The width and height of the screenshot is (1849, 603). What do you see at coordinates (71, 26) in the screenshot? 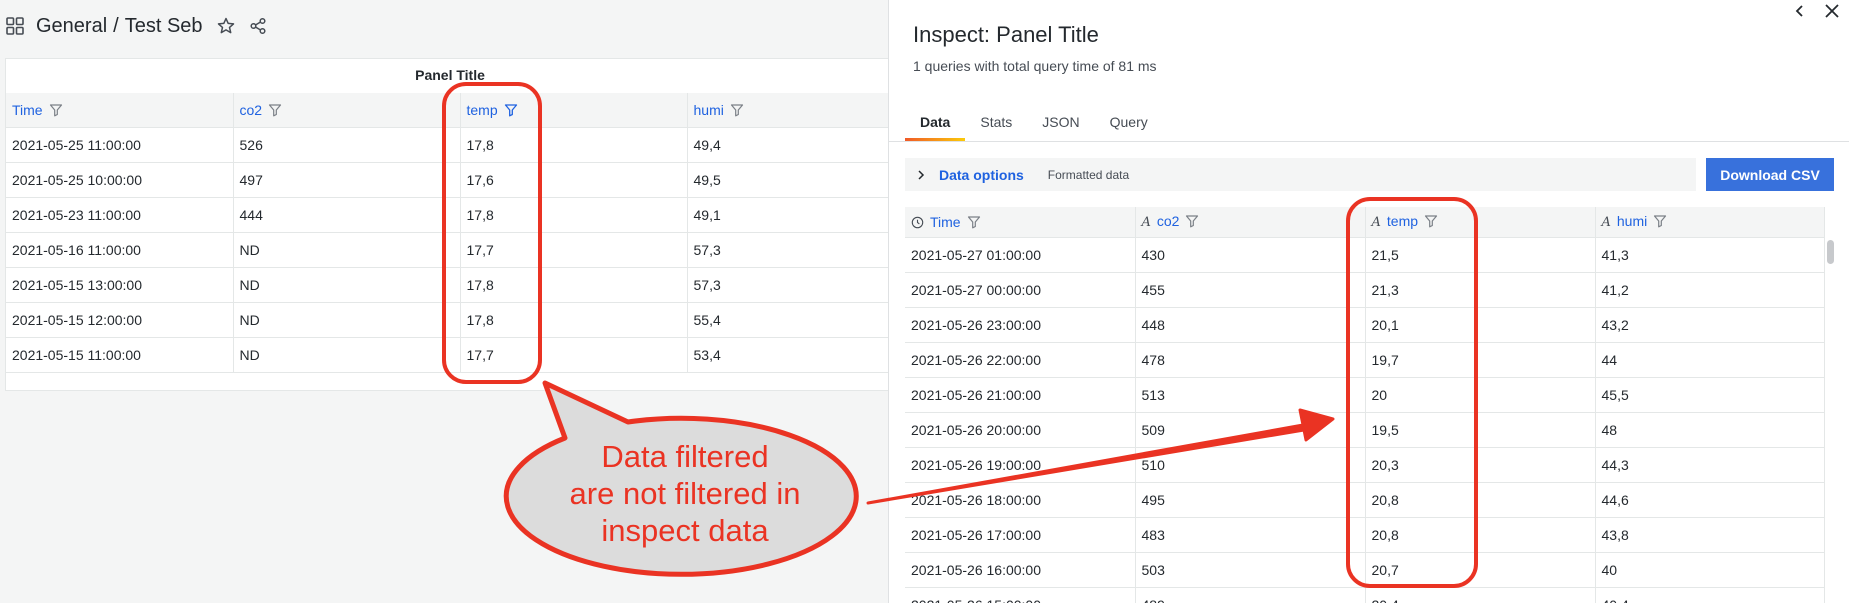
I see `breadcrumb-folder: General` at bounding box center [71, 26].